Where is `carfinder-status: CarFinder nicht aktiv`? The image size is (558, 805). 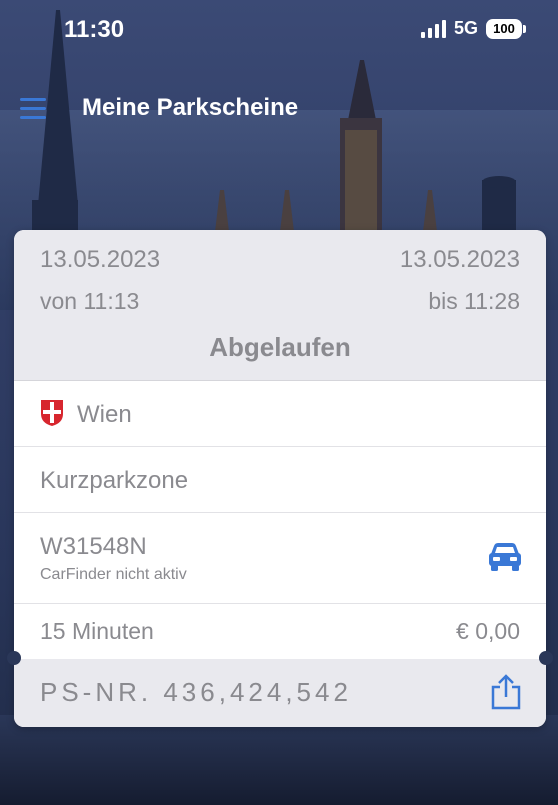
carfinder-status: CarFinder nicht aktiv is located at coordinates (113, 574).